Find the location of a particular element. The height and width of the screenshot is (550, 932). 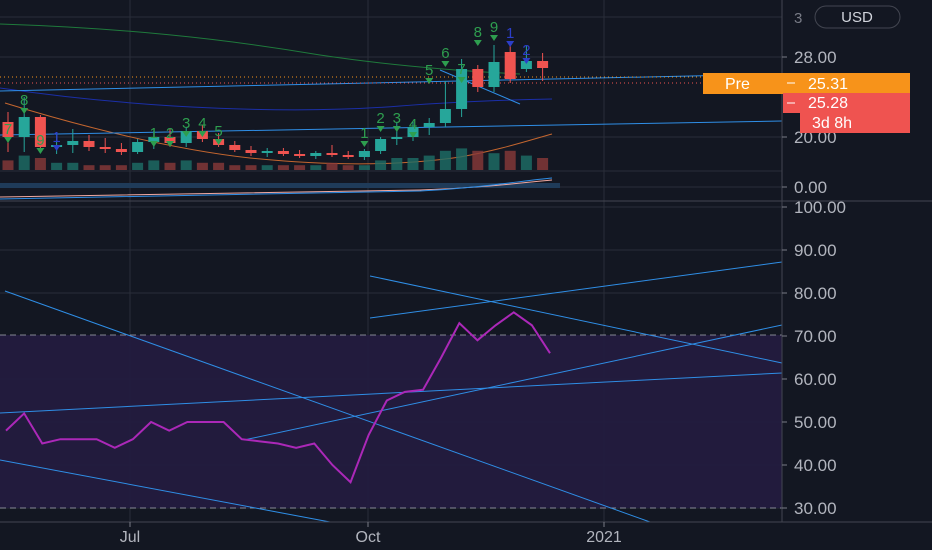

last-price-badge: 25.28 is located at coordinates (846, 103).